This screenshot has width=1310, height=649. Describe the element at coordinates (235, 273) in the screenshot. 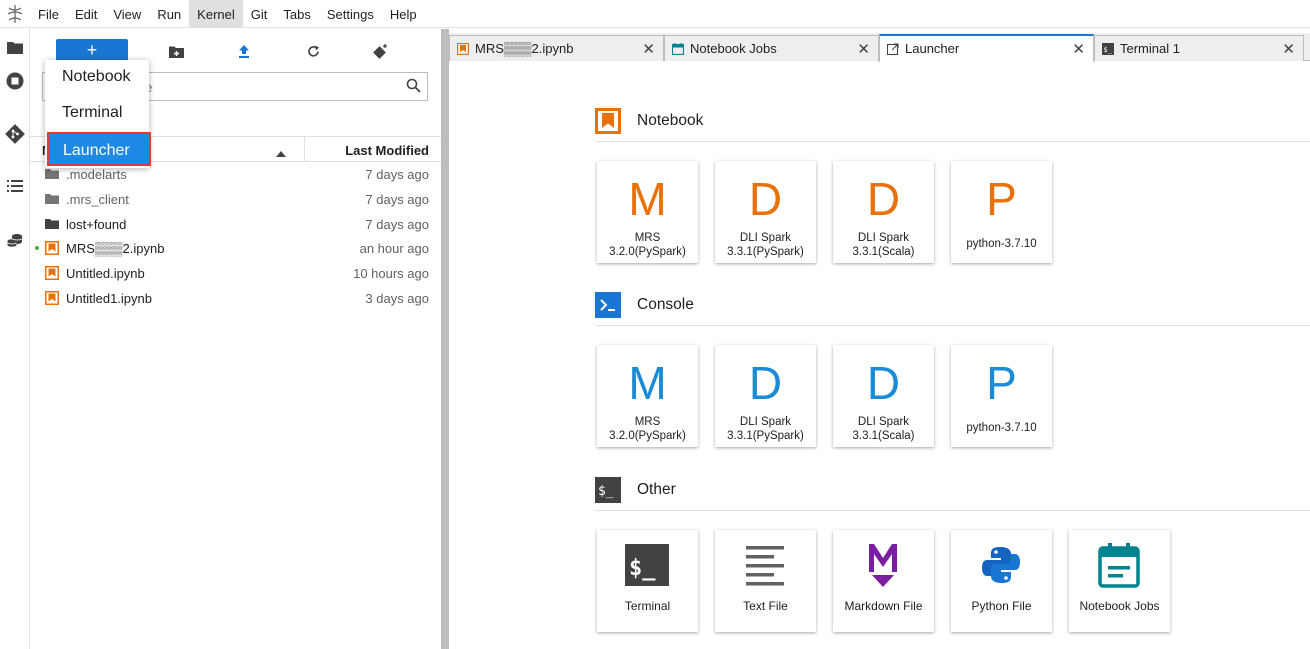

I see `list-item: Untitled.ipynb 10 hours ago` at that location.